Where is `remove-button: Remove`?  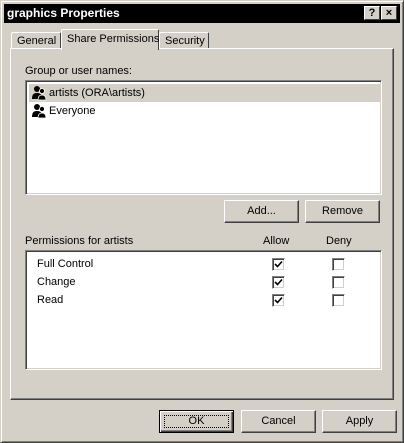
remove-button: Remove is located at coordinates (342, 211).